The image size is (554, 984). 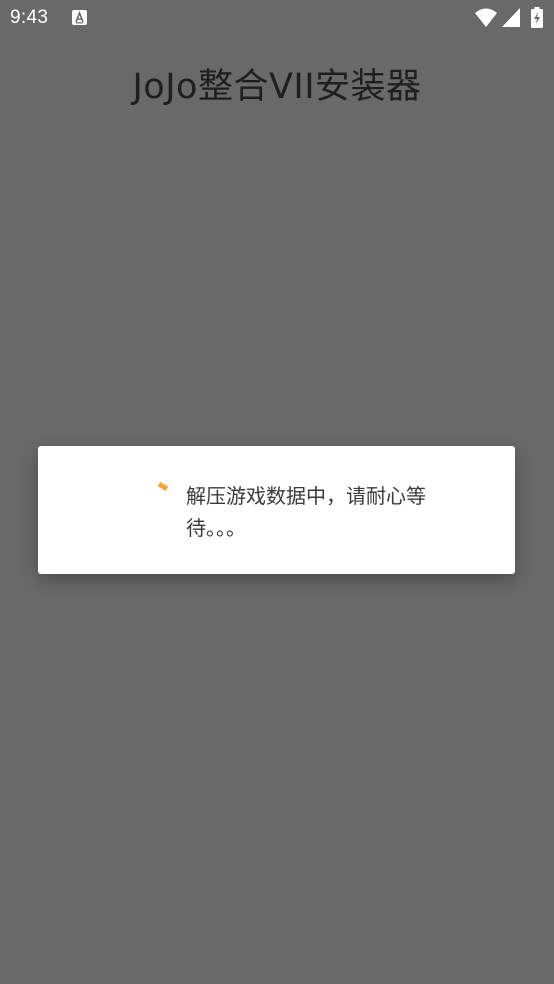 What do you see at coordinates (486, 17) in the screenshot?
I see `wifi-icon` at bounding box center [486, 17].